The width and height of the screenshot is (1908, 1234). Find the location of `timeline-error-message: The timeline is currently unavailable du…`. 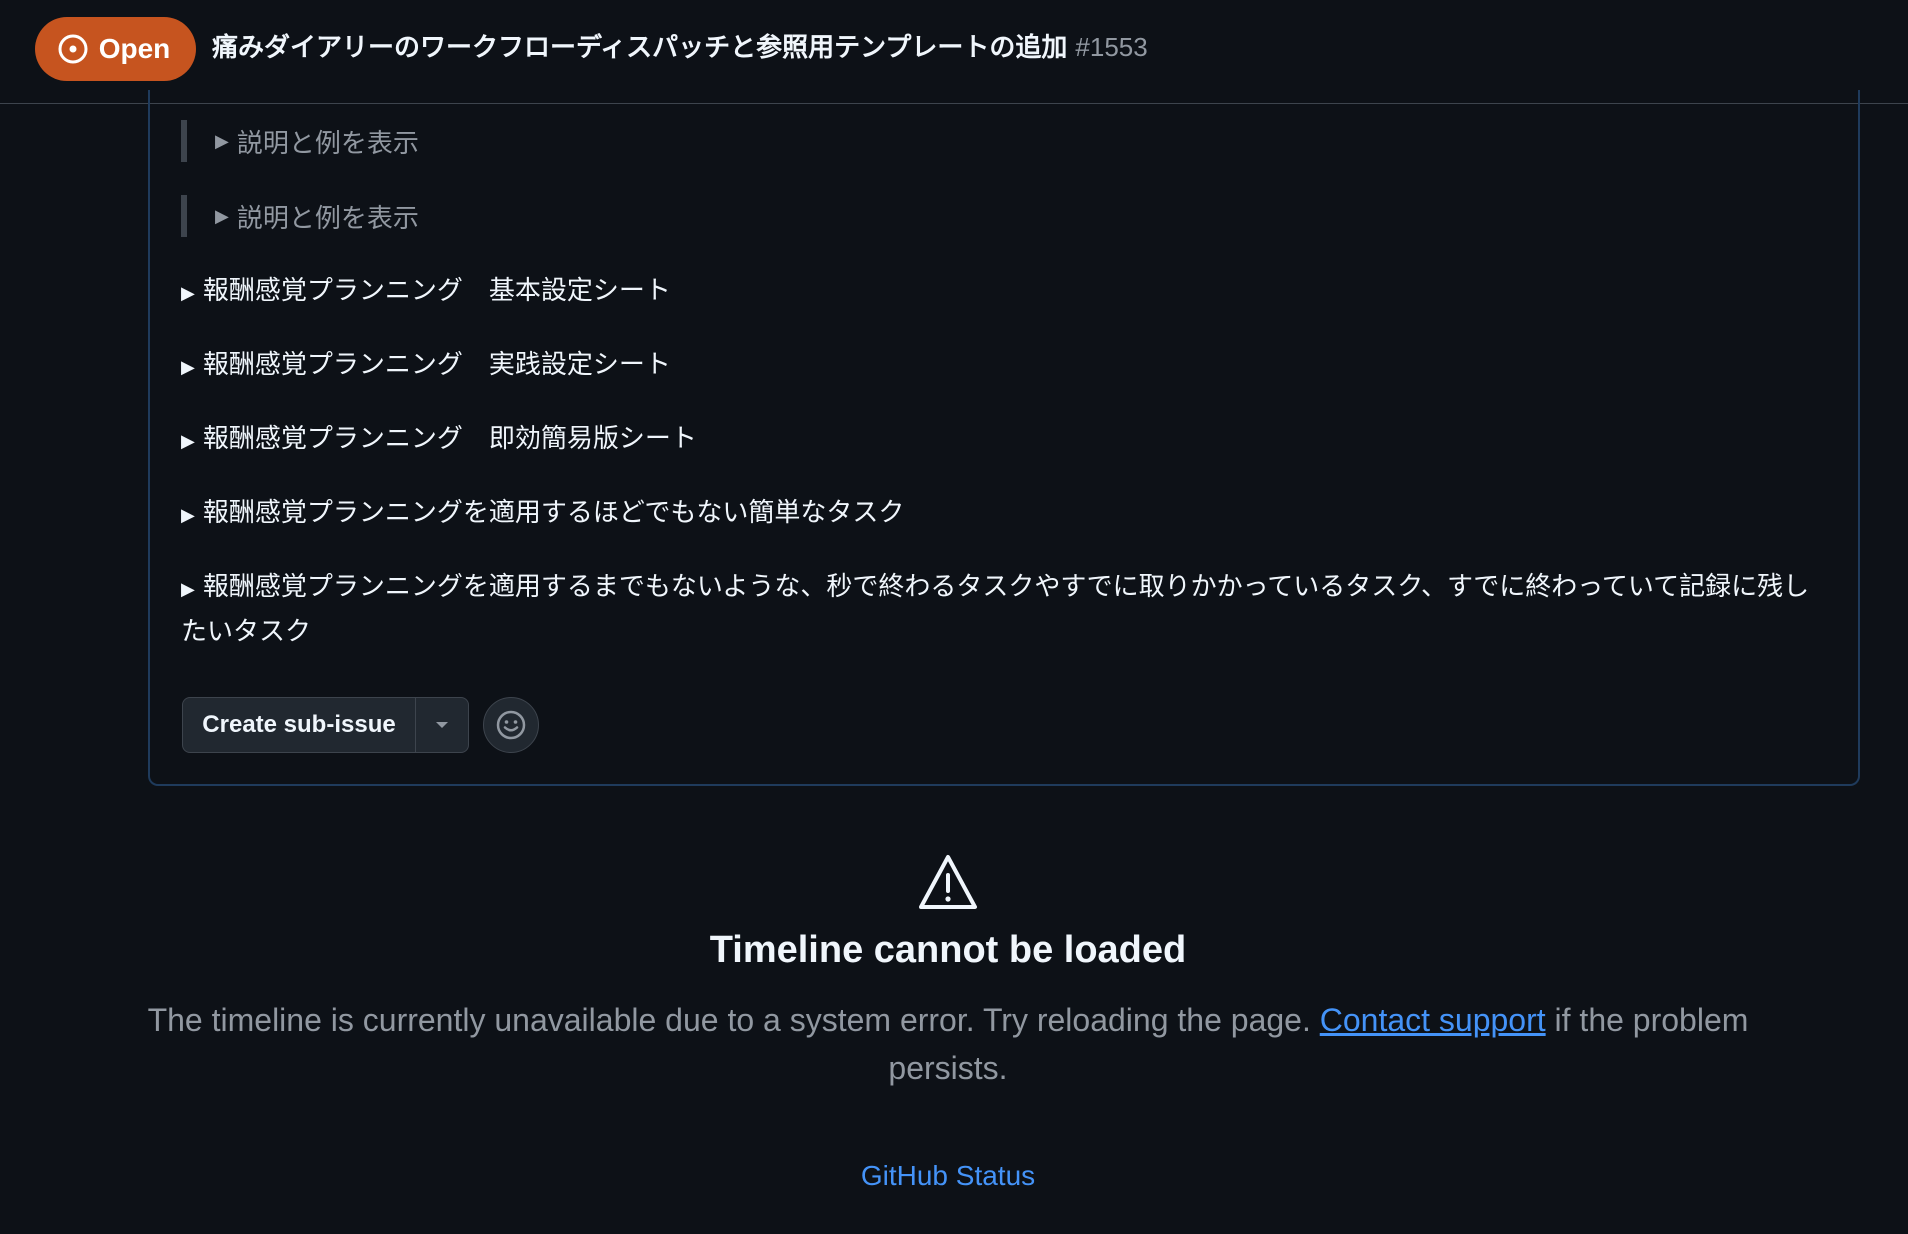

timeline-error-message: The timeline is currently unavailable du… is located at coordinates (948, 1044).